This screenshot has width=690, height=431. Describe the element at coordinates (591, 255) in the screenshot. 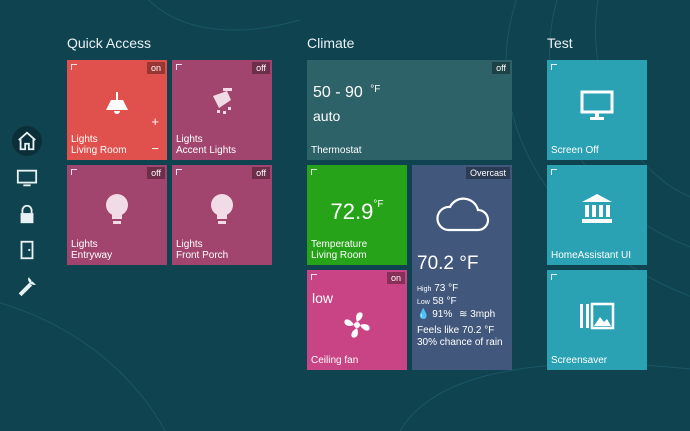

I see `tile-name-label: HomeAssistant UI` at that location.